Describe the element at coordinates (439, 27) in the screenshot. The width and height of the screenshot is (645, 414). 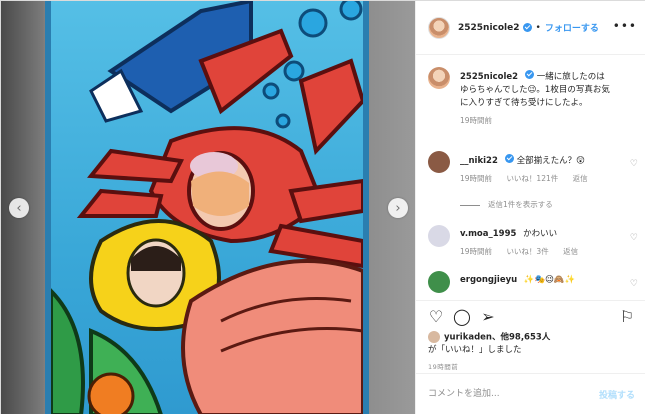
I see `author-avatar` at that location.